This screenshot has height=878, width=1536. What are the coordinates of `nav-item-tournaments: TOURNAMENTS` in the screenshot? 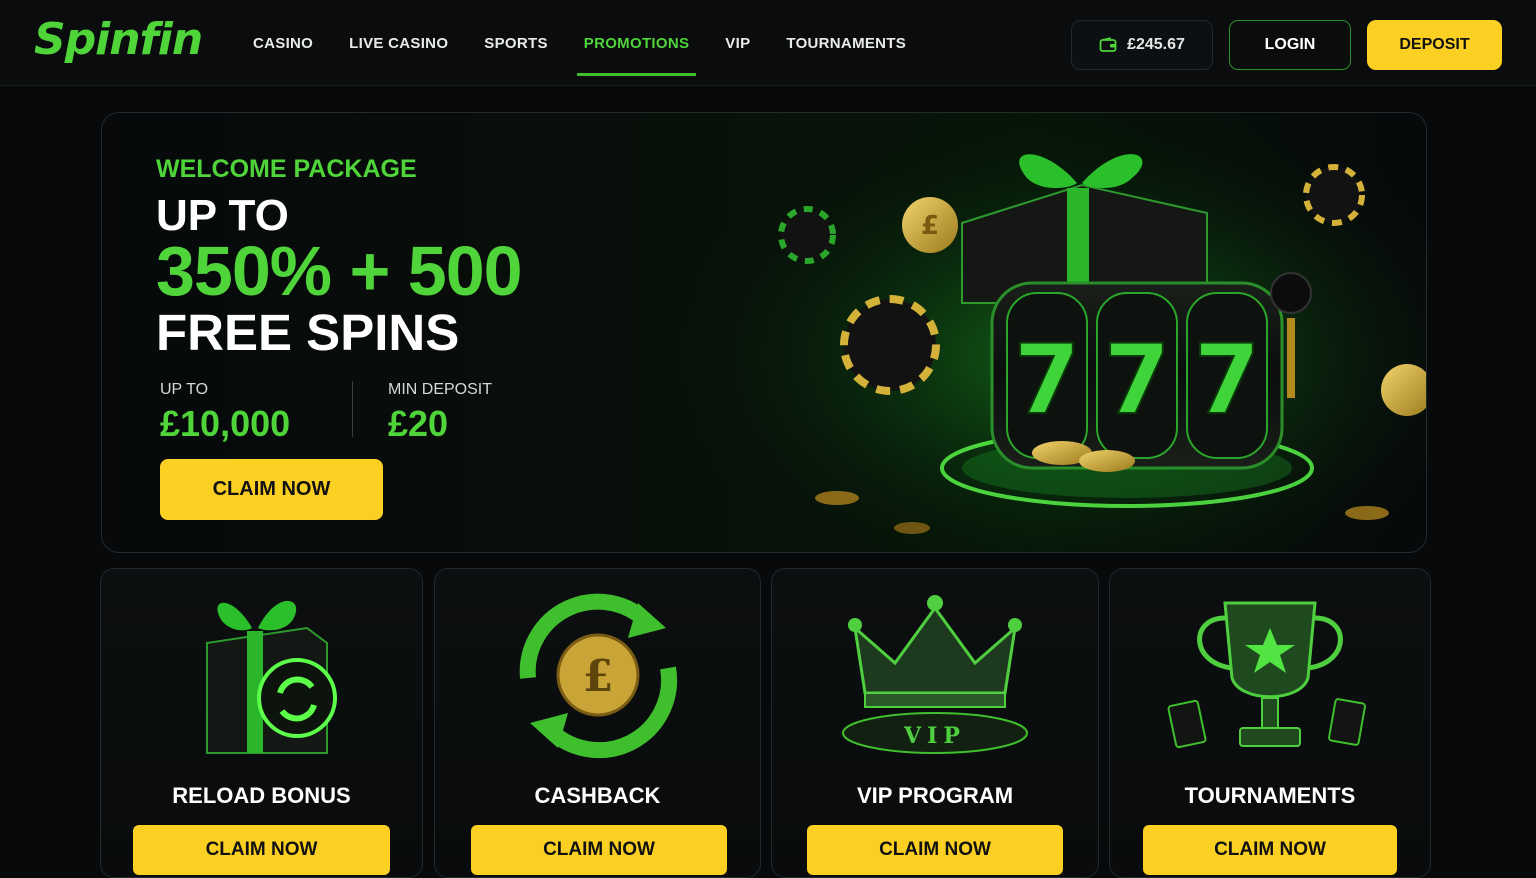 It's located at (846, 43).